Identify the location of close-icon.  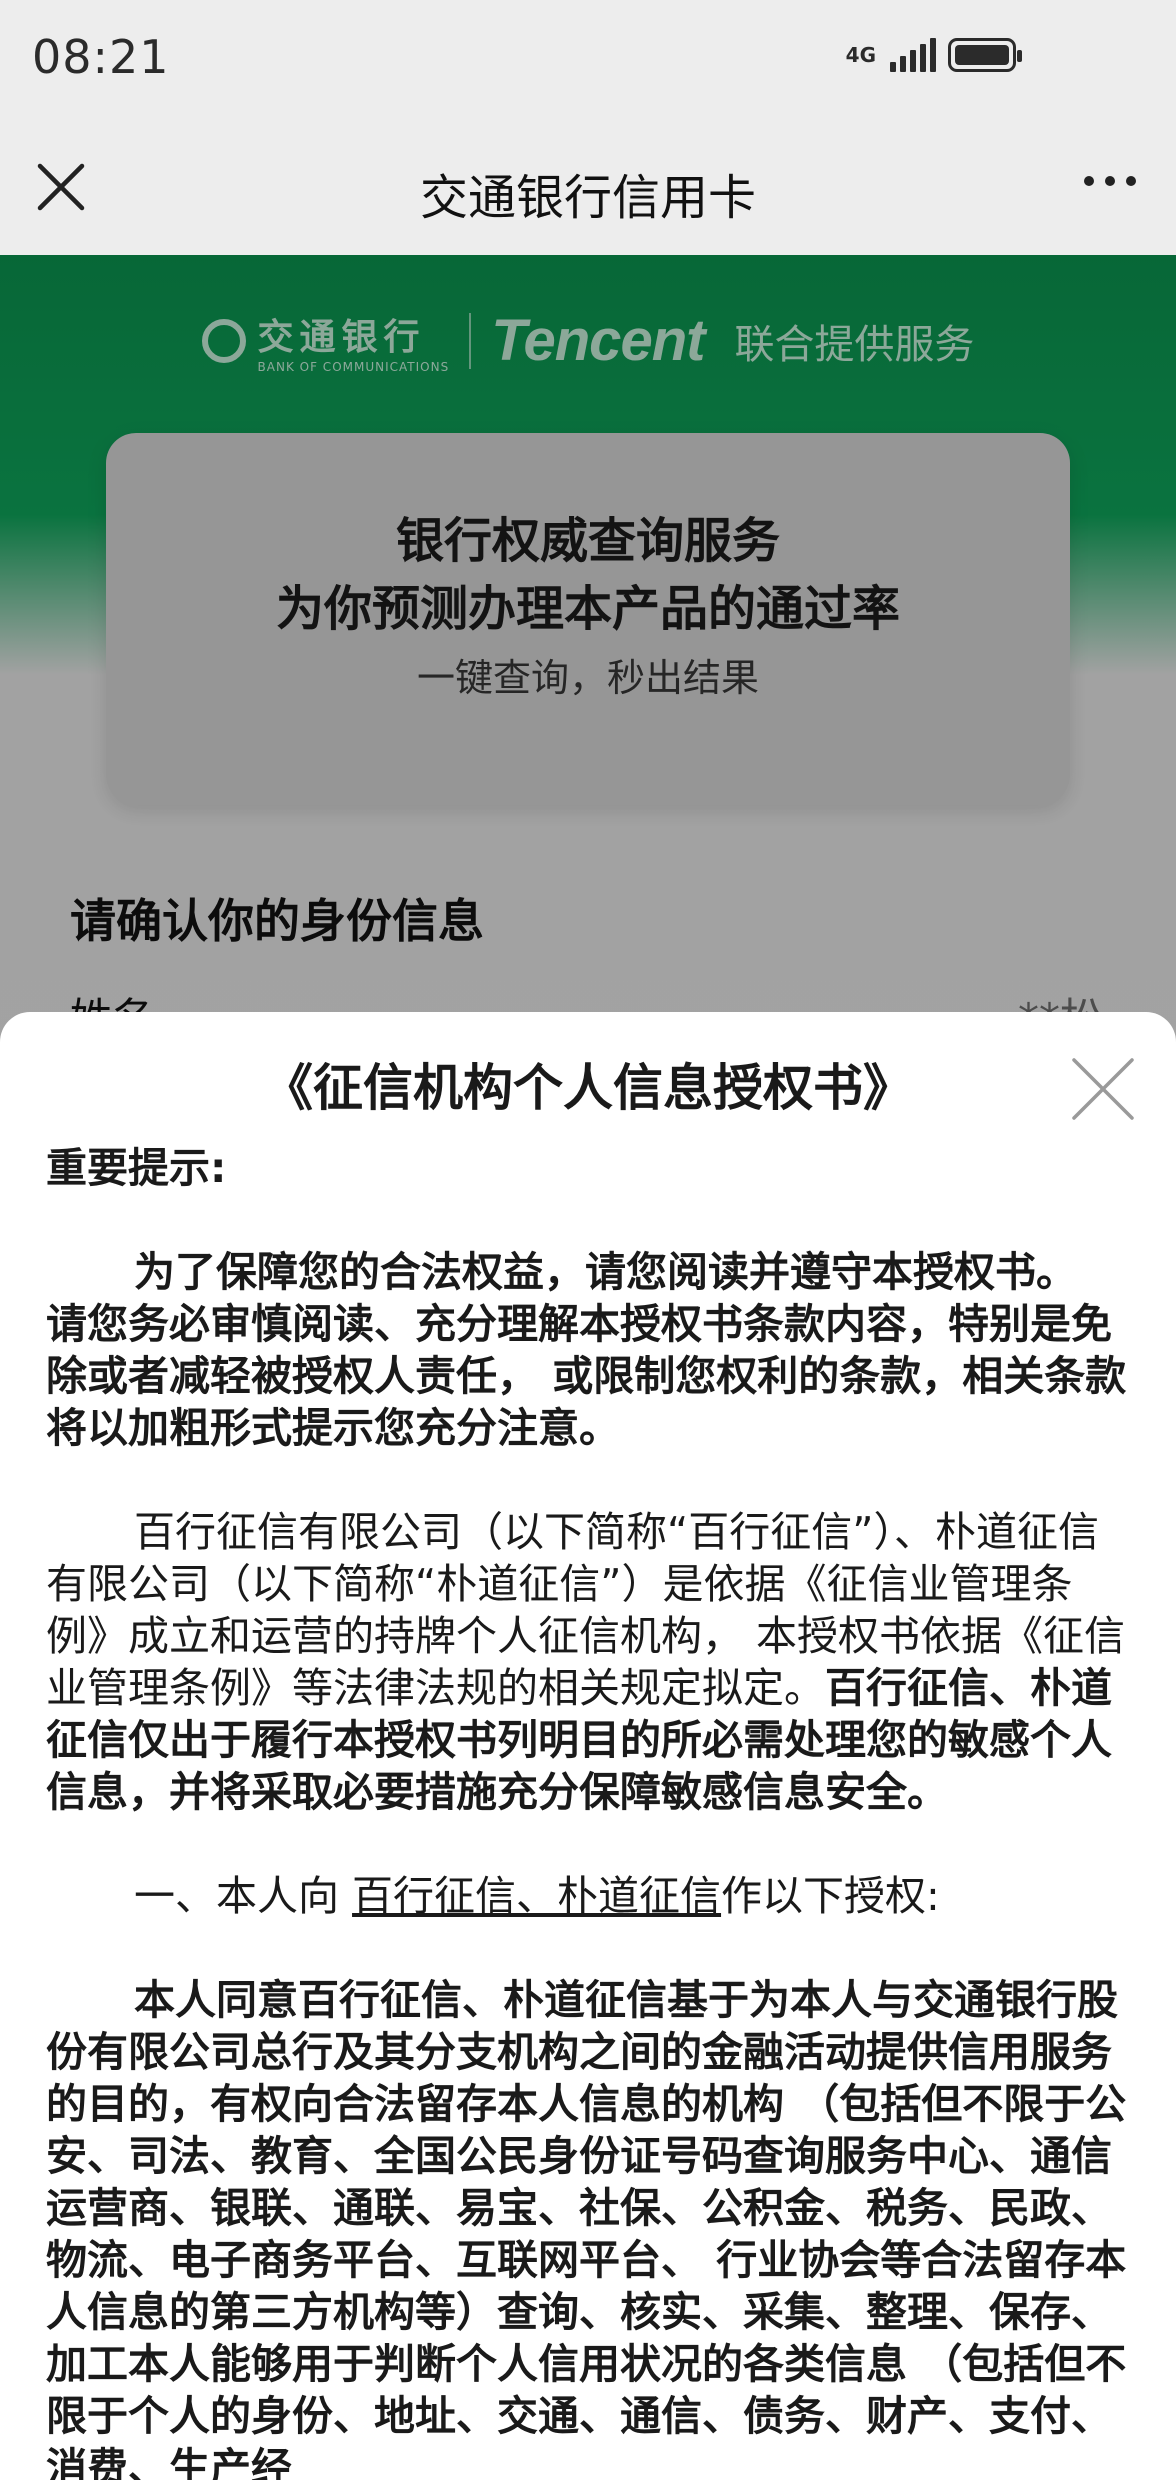
(1103, 1089).